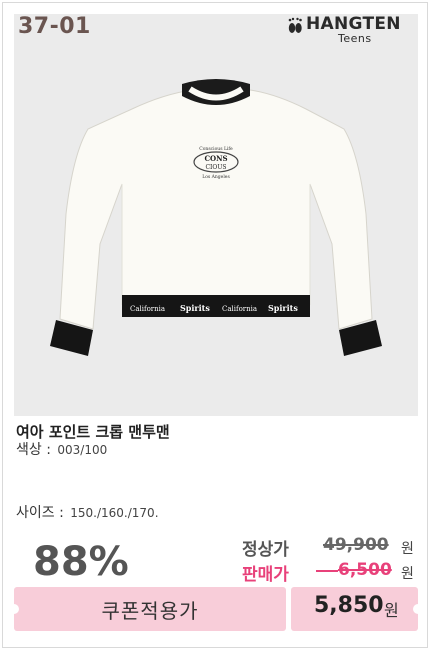 The image size is (430, 650). What do you see at coordinates (283, 308) in the screenshot?
I see `band-text-4: Spirits` at bounding box center [283, 308].